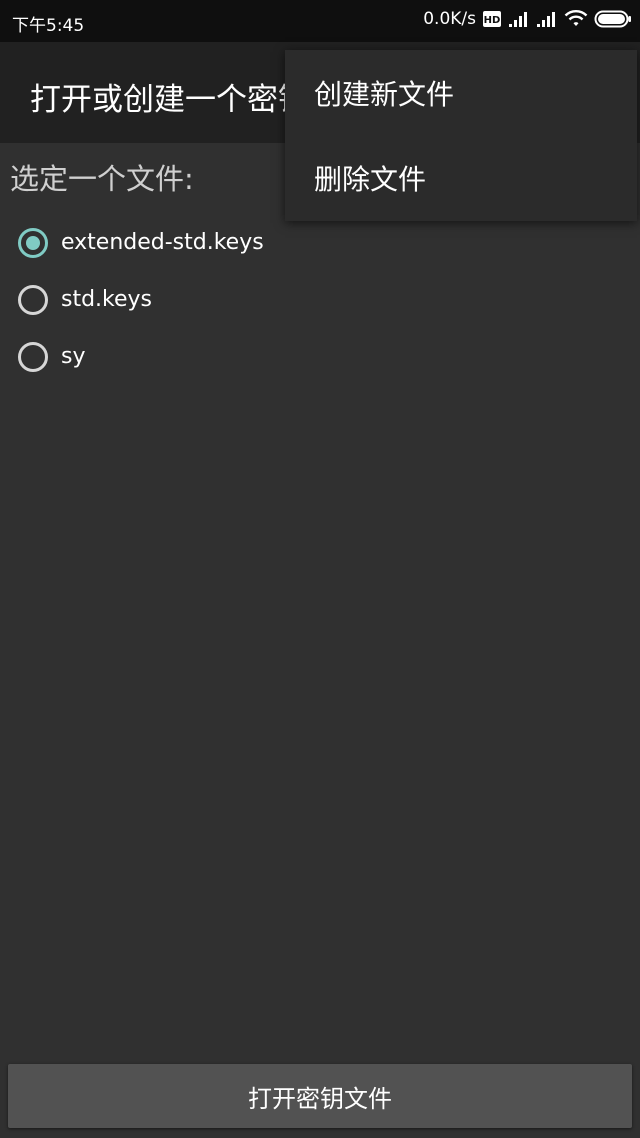  I want to click on file-option-label: extended-std.keys, so click(162, 242).